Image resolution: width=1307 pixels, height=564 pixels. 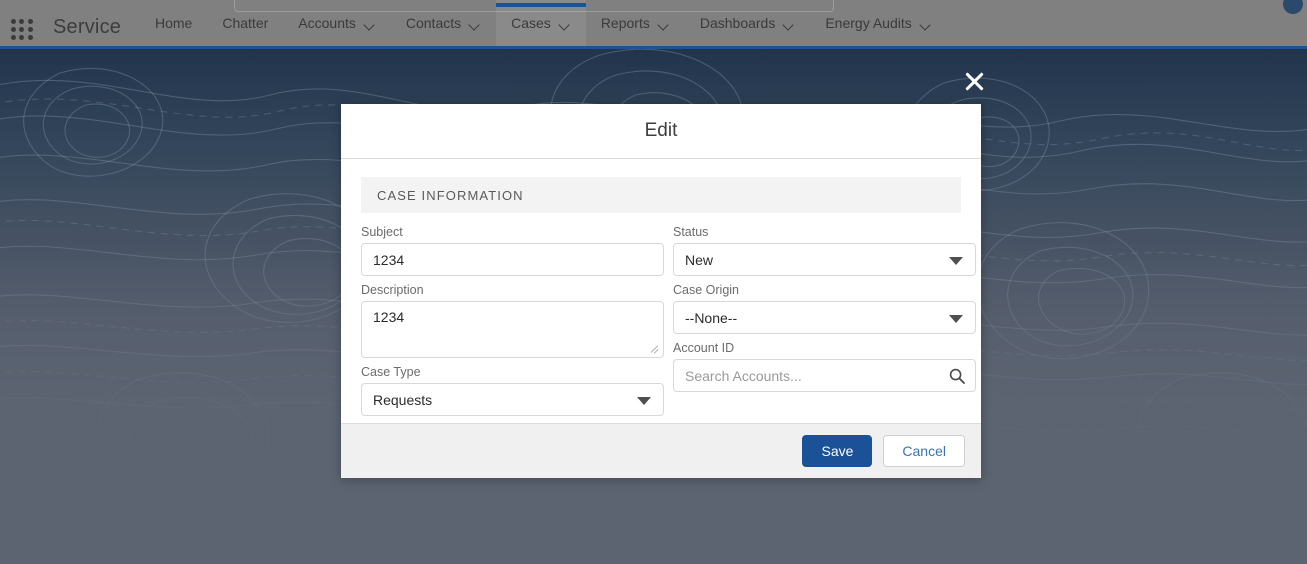 I want to click on field-status: Status New, so click(x=824, y=250).